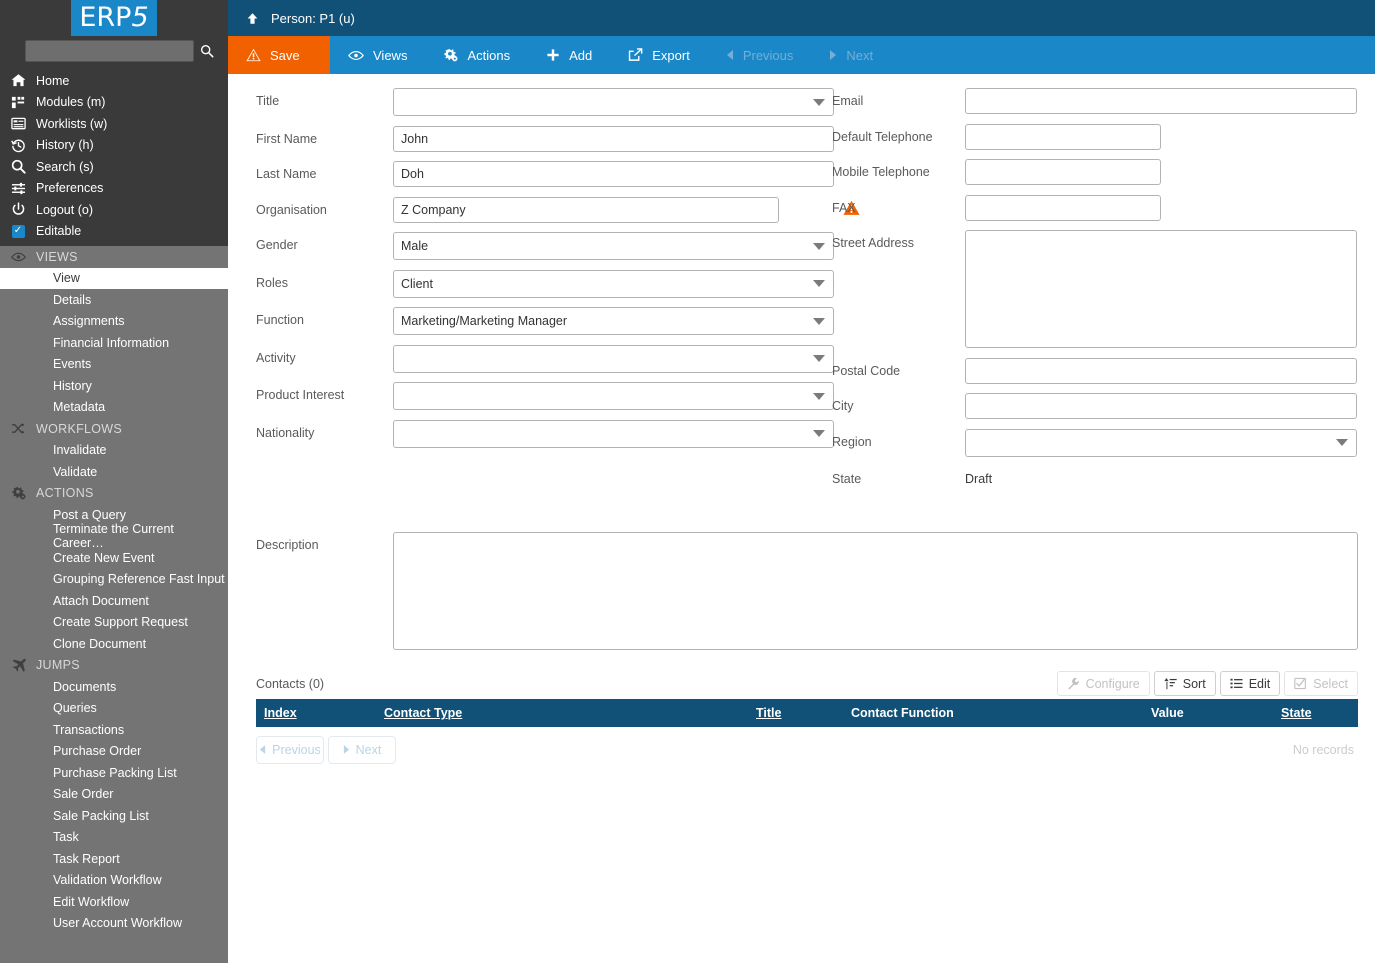 This screenshot has width=1375, height=963. Describe the element at coordinates (207, 51) in the screenshot. I see `search-icon` at that location.